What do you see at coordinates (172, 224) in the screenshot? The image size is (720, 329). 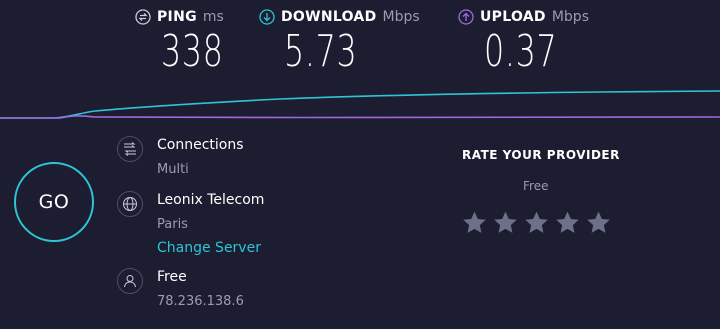 I see `server-city: Paris` at bounding box center [172, 224].